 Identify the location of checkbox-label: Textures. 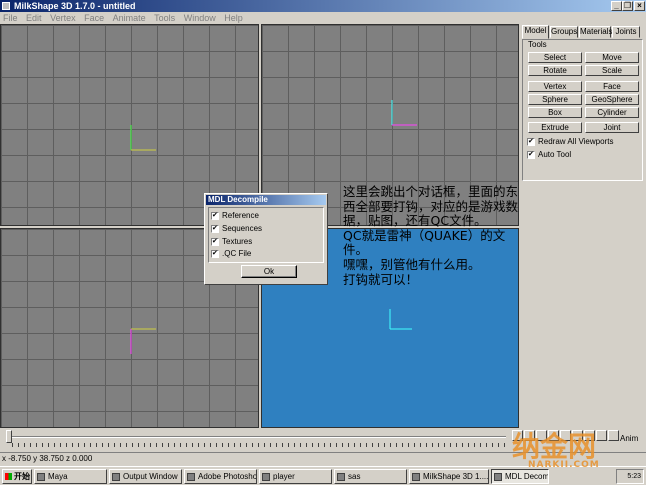
(237, 241).